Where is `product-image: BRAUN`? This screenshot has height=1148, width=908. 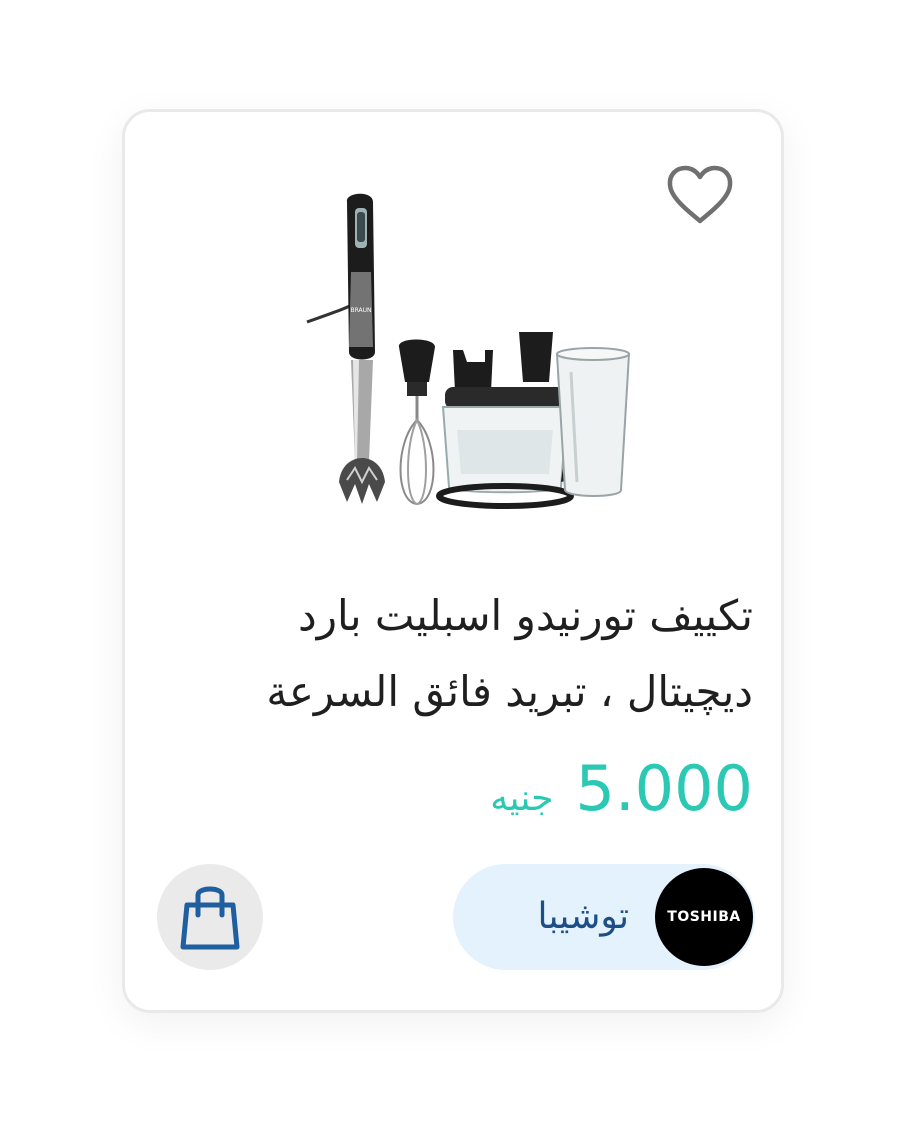 product-image: BRAUN is located at coordinates (468, 351).